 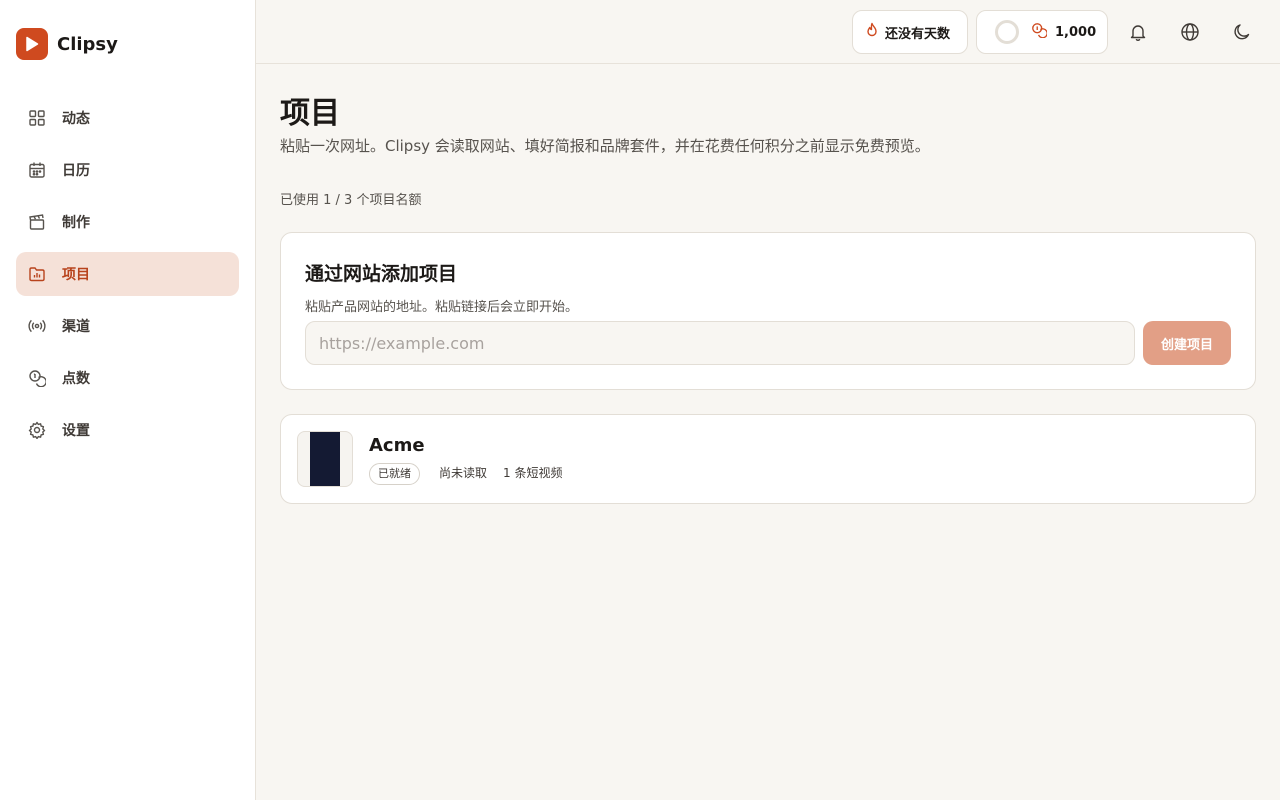 What do you see at coordinates (37, 326) in the screenshot?
I see `broadcast-icon` at bounding box center [37, 326].